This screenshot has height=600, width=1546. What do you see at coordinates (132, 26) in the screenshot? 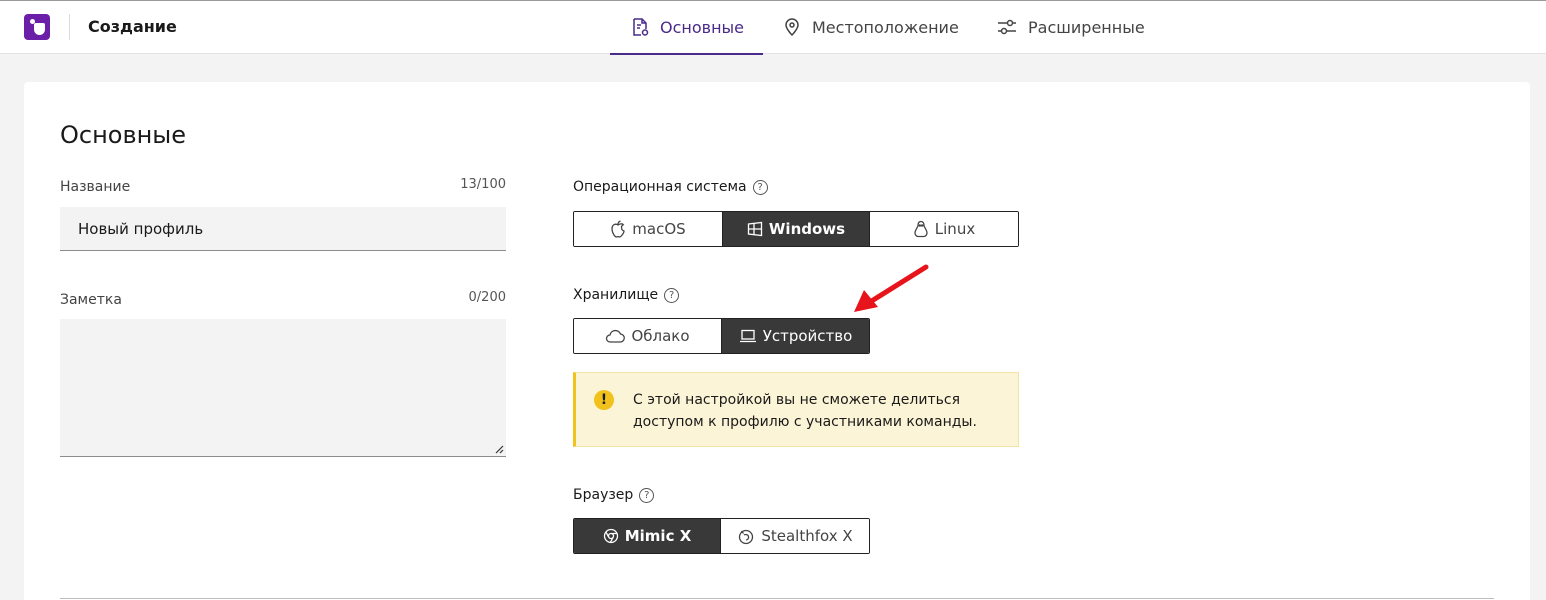
I see `page-title: Создание` at bounding box center [132, 26].